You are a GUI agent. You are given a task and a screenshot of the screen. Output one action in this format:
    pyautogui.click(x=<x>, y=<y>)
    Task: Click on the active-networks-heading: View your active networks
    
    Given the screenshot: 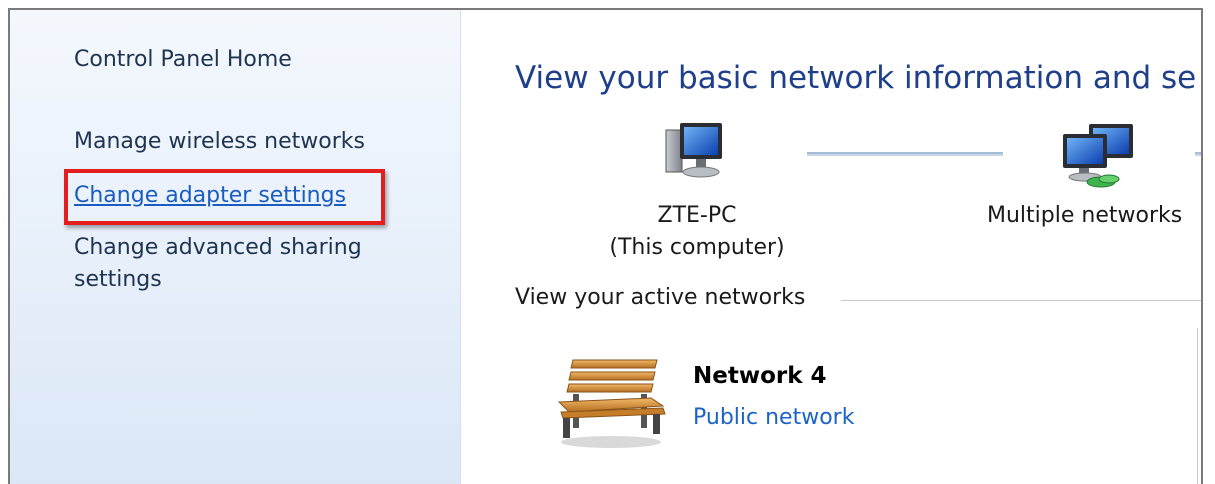 What is the action you would take?
    pyautogui.click(x=660, y=297)
    